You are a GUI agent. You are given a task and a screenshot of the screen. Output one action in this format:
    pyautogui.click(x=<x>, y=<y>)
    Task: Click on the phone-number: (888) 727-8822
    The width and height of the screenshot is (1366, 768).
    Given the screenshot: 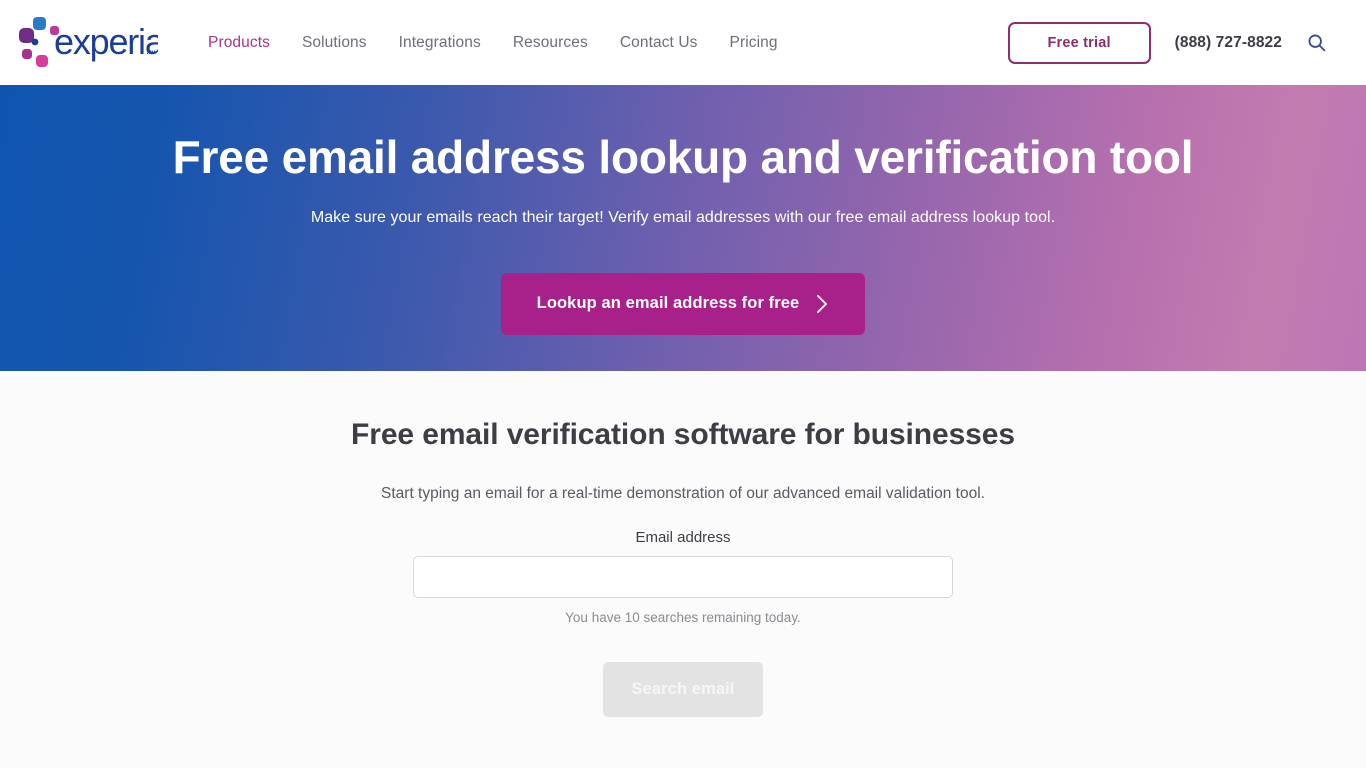 What is the action you would take?
    pyautogui.click(x=1228, y=43)
    